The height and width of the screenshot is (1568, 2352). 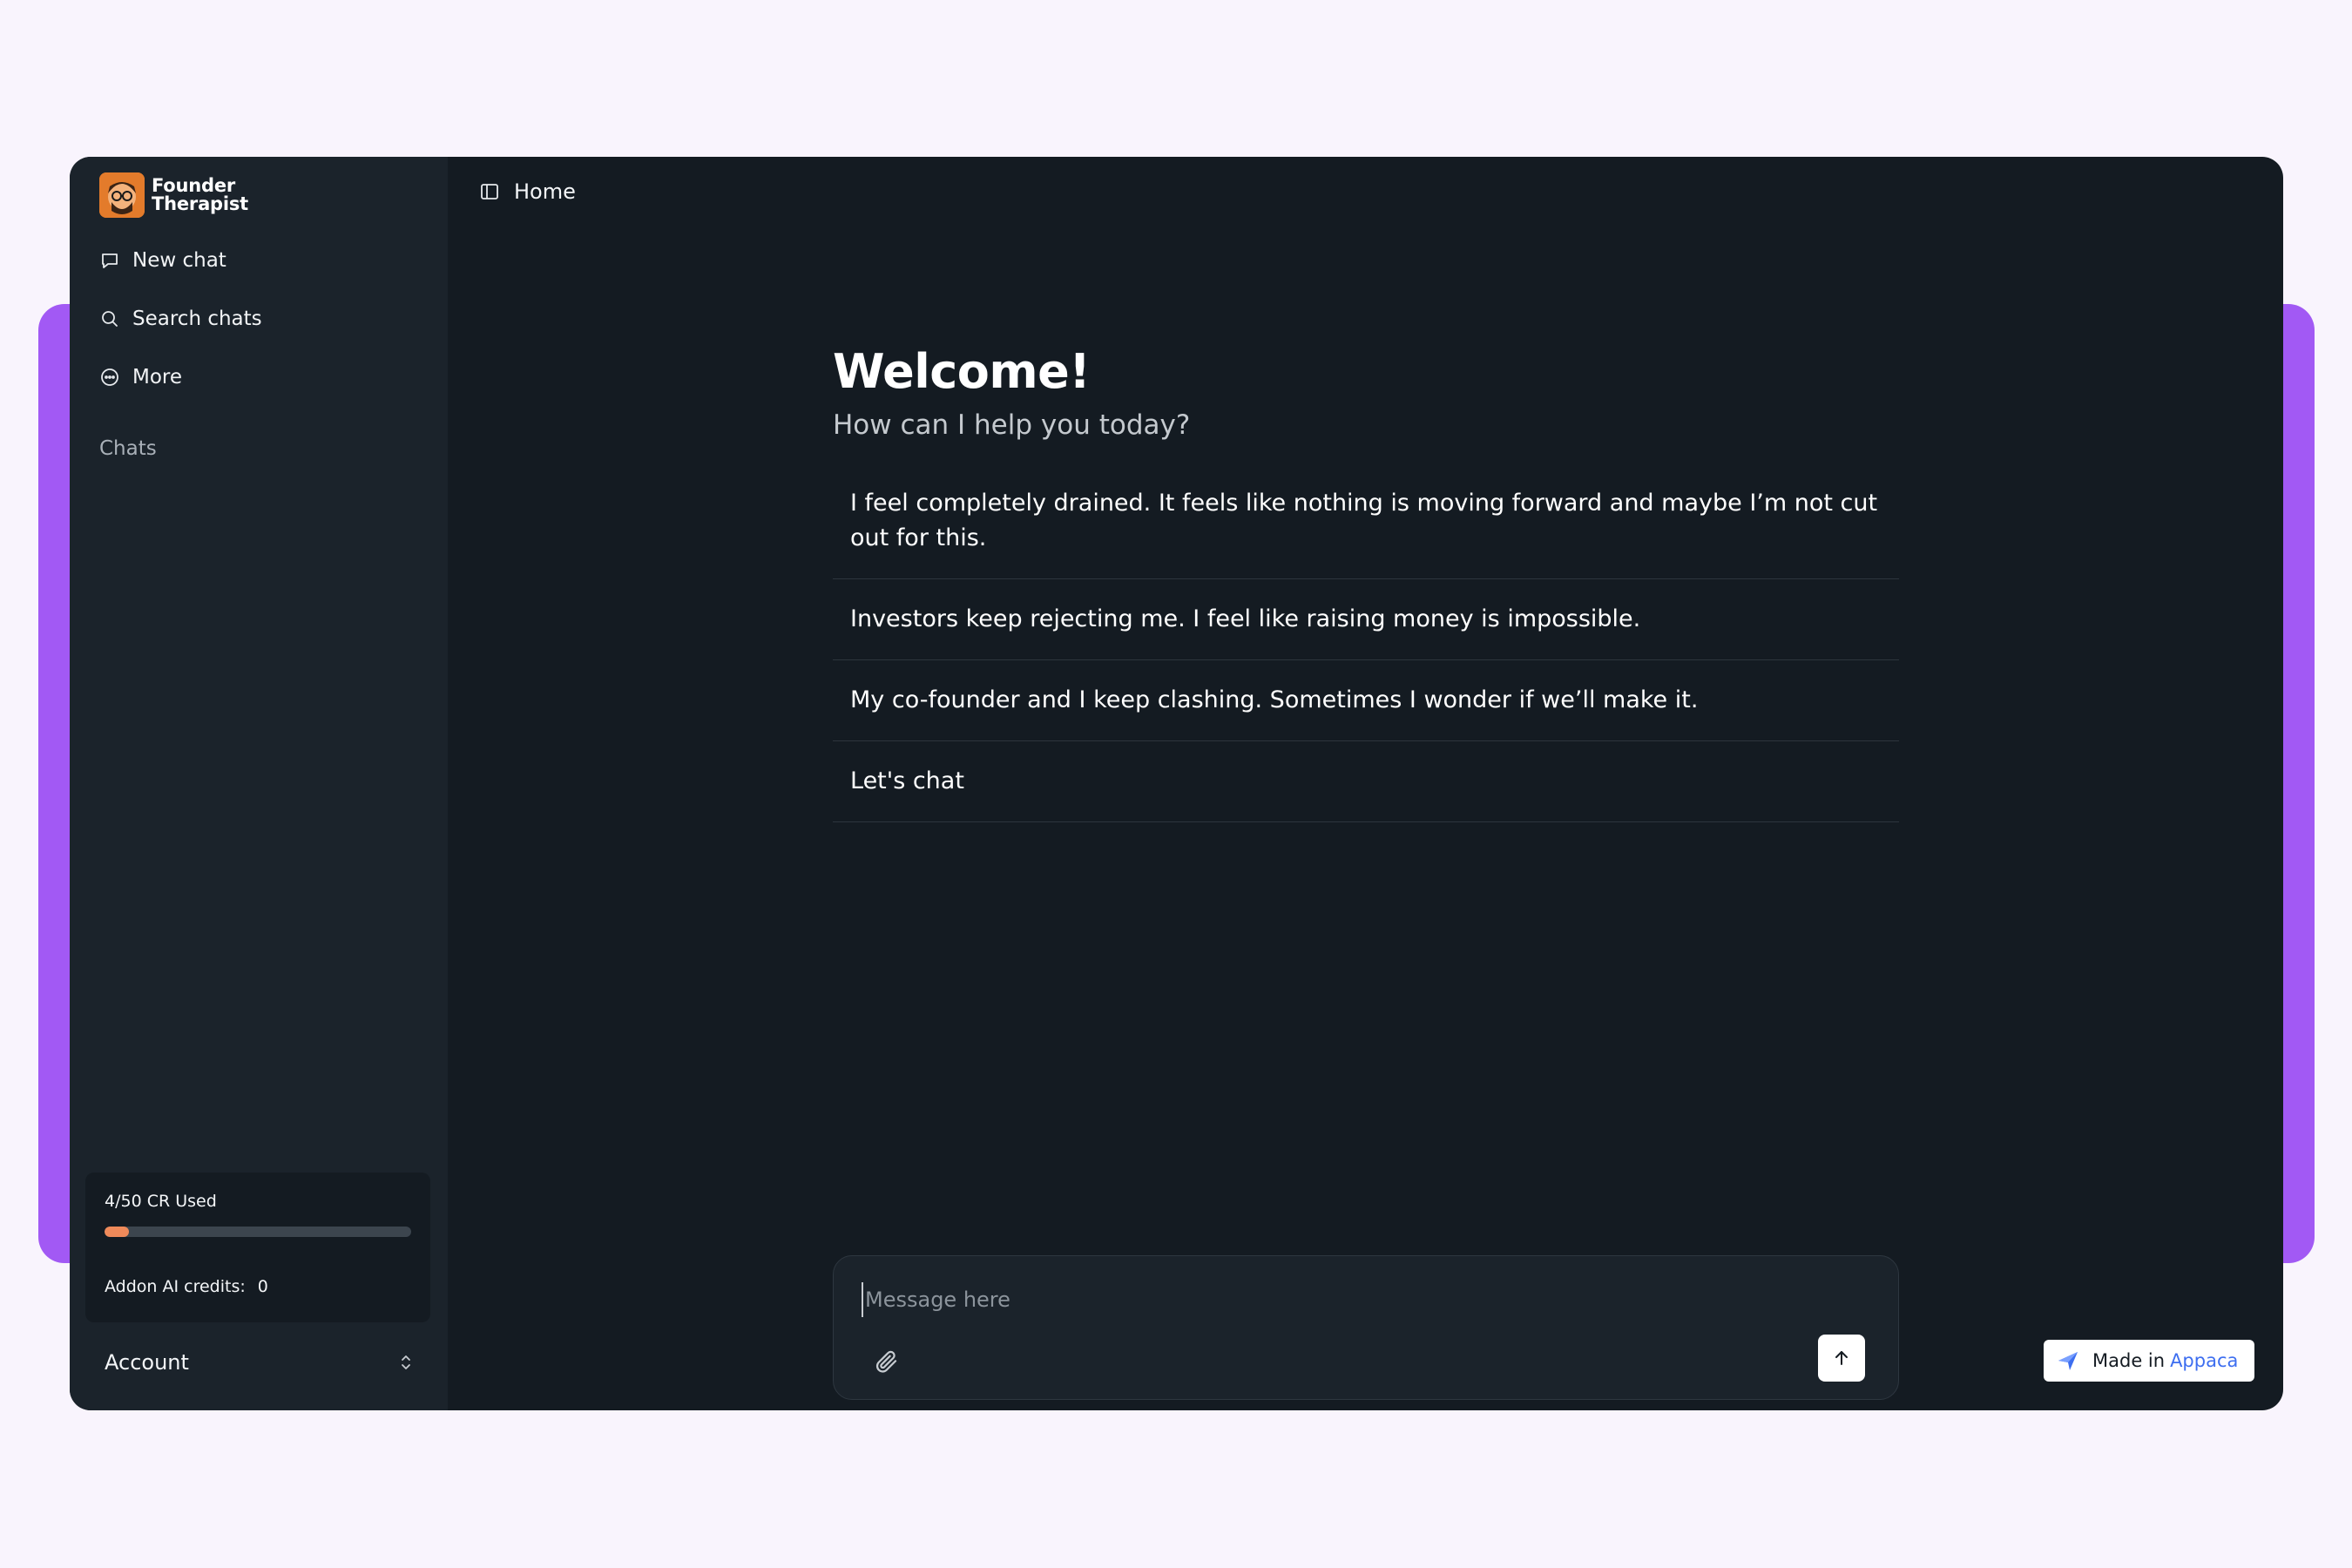 What do you see at coordinates (887, 1361) in the screenshot?
I see `paperclip-icon` at bounding box center [887, 1361].